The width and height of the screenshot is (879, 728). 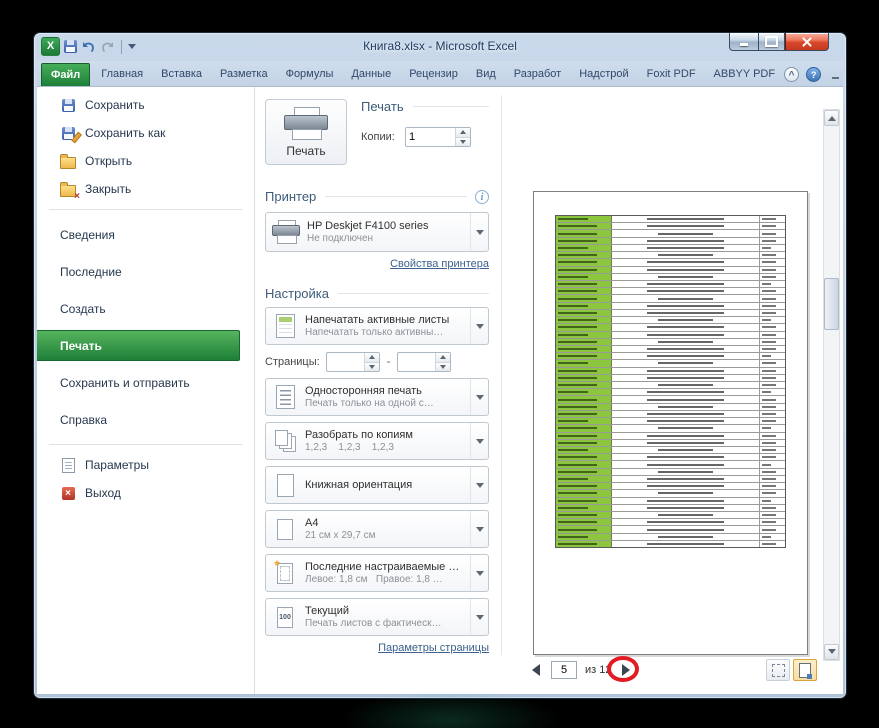 What do you see at coordinates (831, 652) in the screenshot?
I see `scroll-down-button` at bounding box center [831, 652].